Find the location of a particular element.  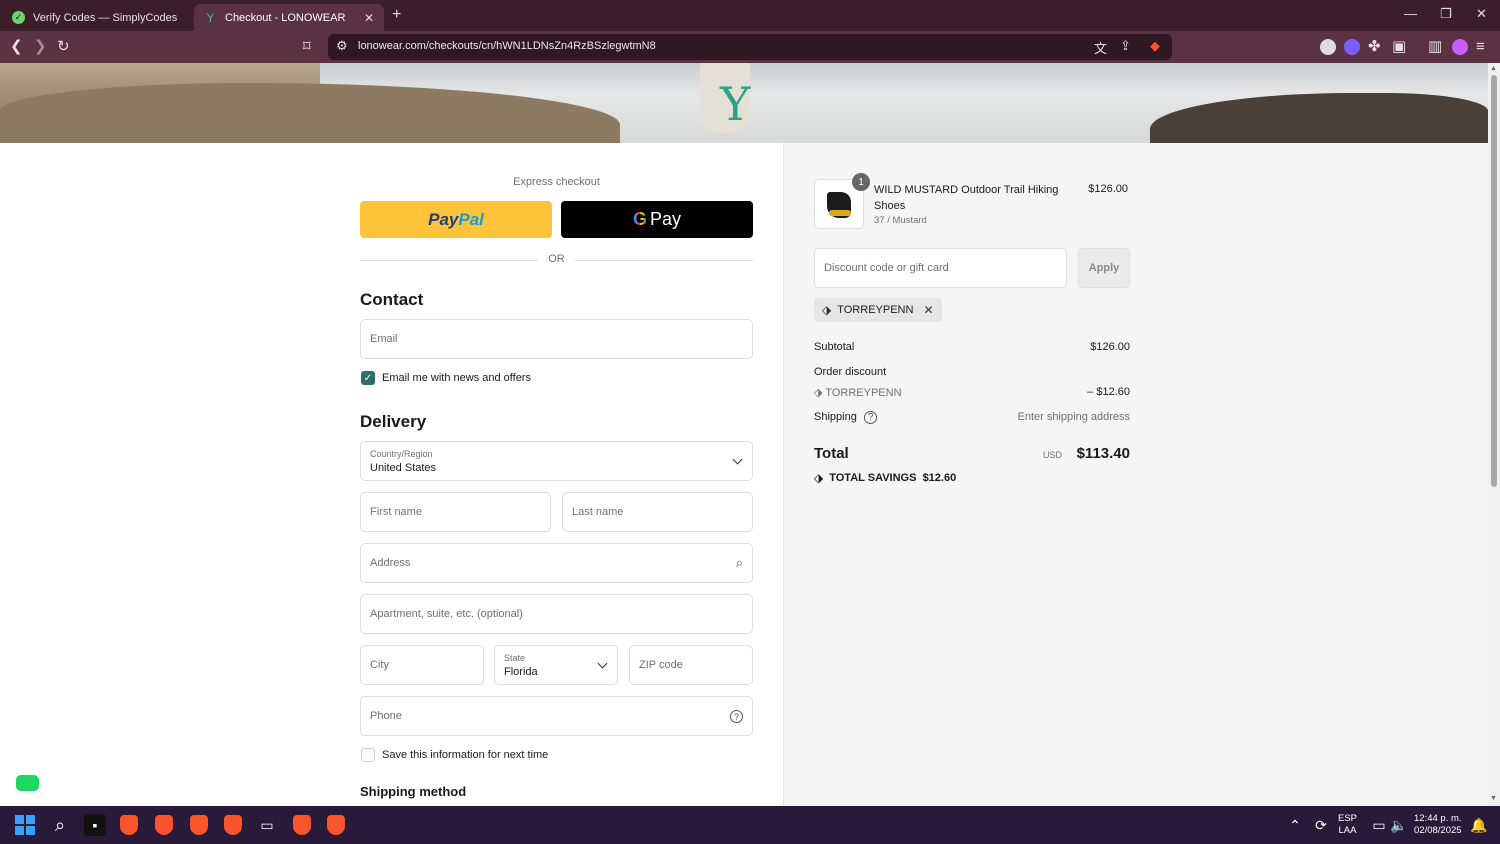

state-value: Florida is located at coordinates (521, 672).